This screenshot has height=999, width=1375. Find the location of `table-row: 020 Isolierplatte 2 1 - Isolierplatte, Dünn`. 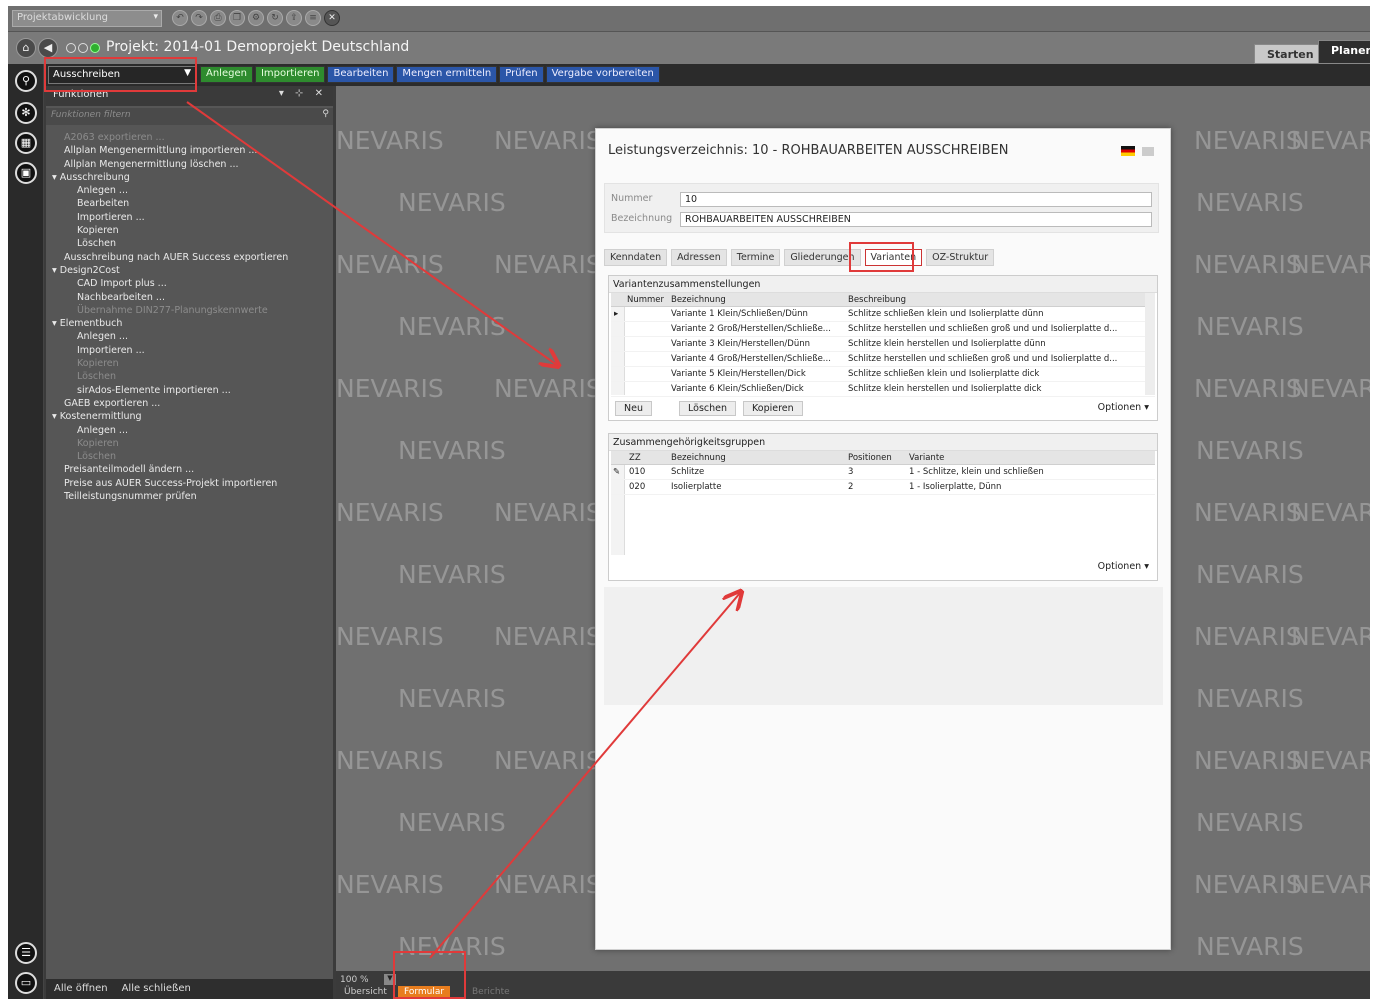

table-row: 020 Isolierplatte 2 1 - Isolierplatte, Dünn is located at coordinates (883, 487).